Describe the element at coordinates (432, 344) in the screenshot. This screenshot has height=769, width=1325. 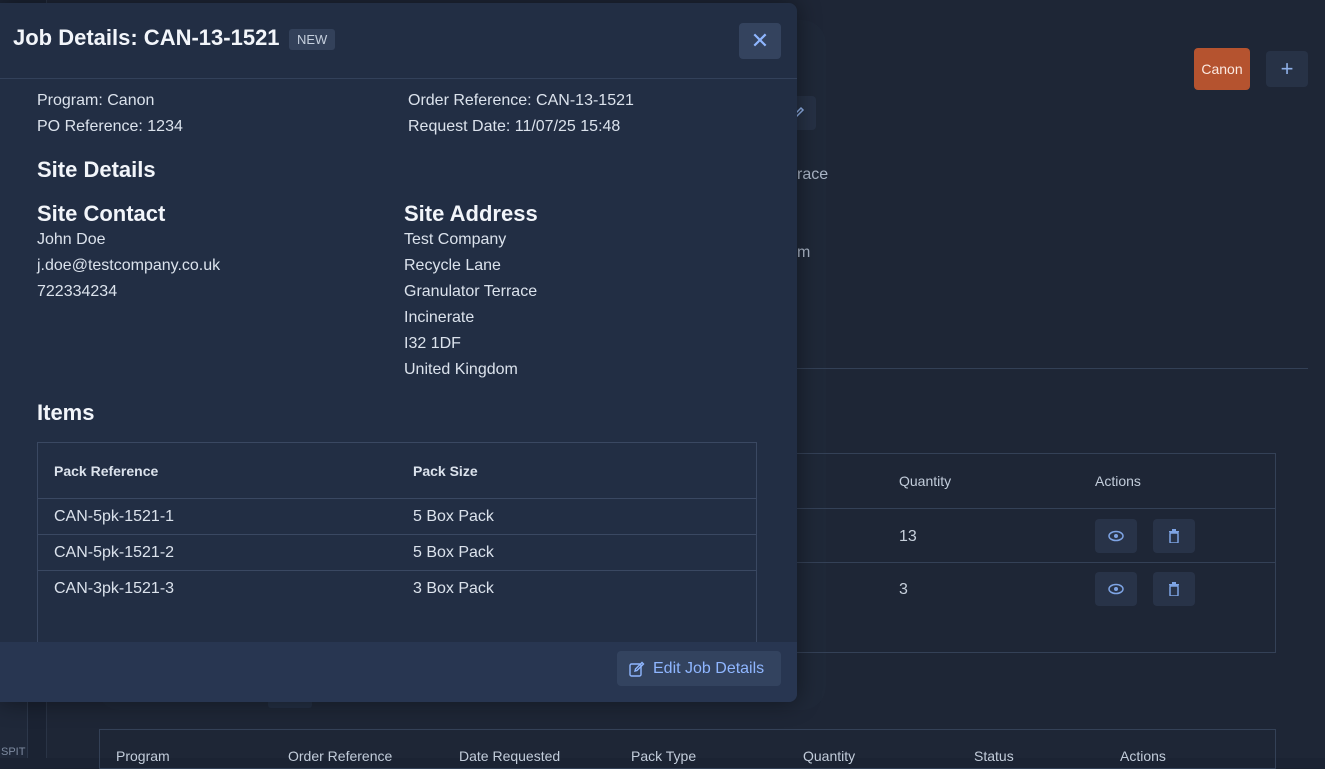
I see `address-line: I32 1DF` at that location.